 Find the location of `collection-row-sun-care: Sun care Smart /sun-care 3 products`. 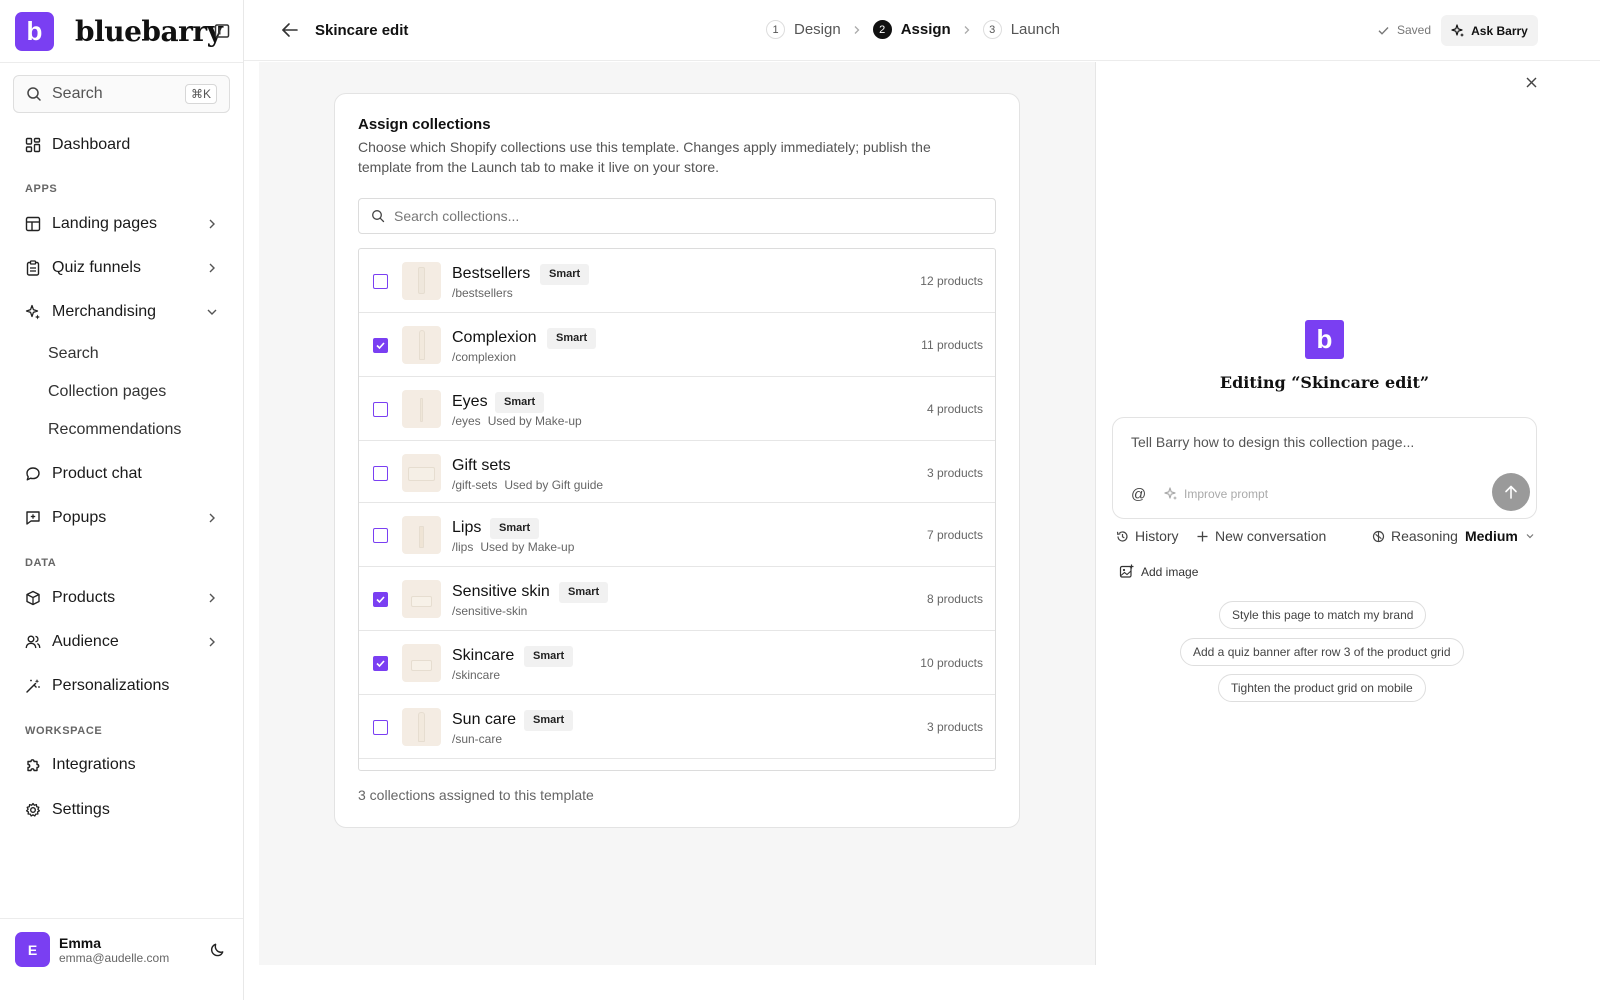

collection-row-sun-care: Sun care Smart /sun-care 3 products is located at coordinates (677, 727).